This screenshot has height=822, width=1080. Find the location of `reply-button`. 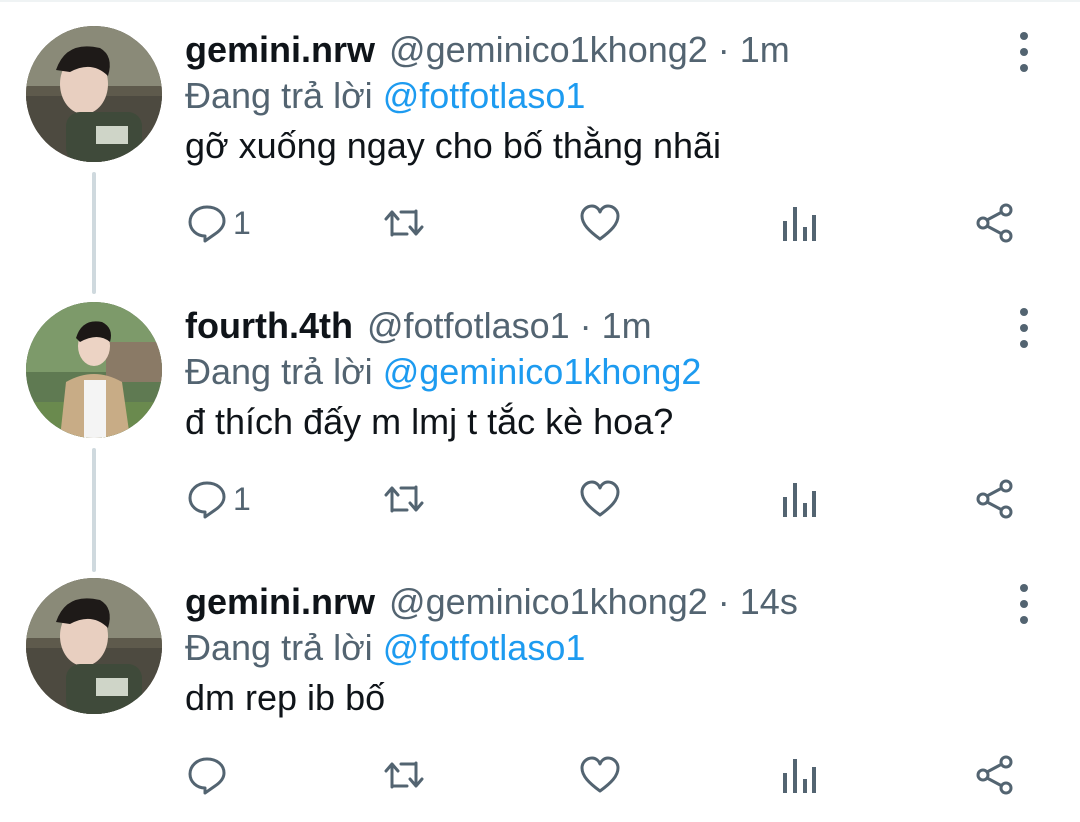

reply-button is located at coordinates (210, 775).